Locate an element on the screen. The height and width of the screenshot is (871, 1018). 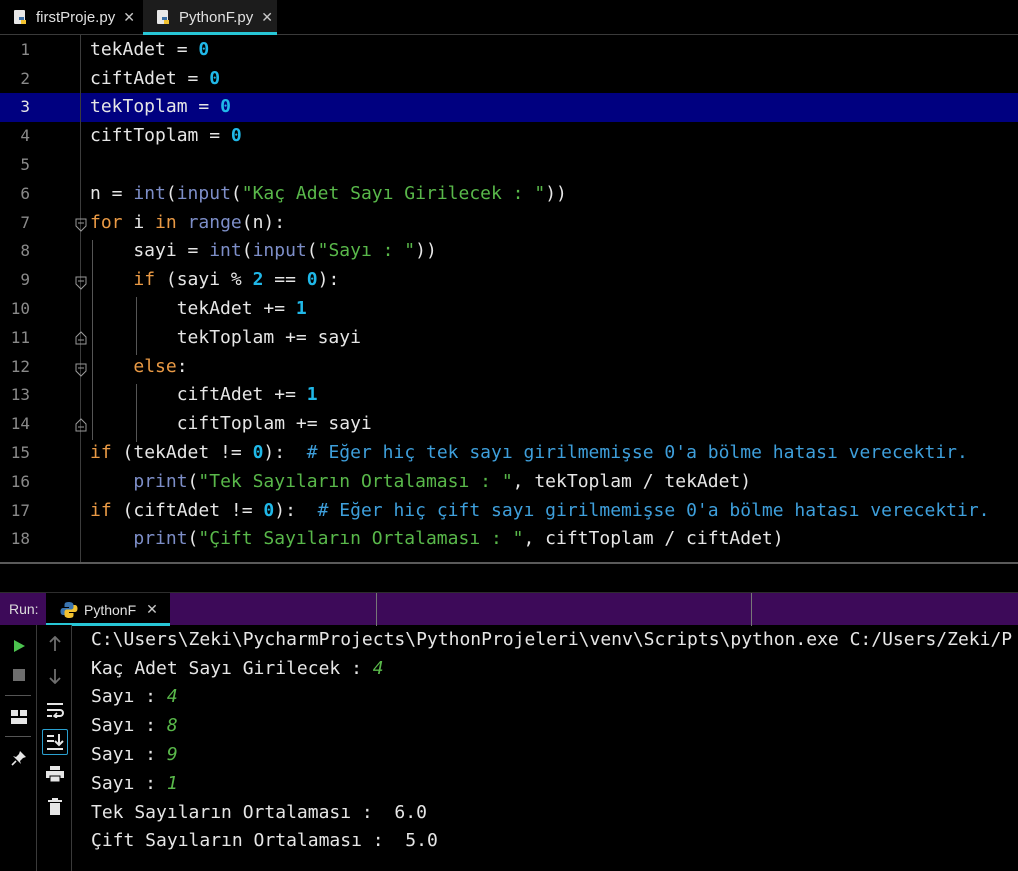
layout-icon is located at coordinates (19, 717).